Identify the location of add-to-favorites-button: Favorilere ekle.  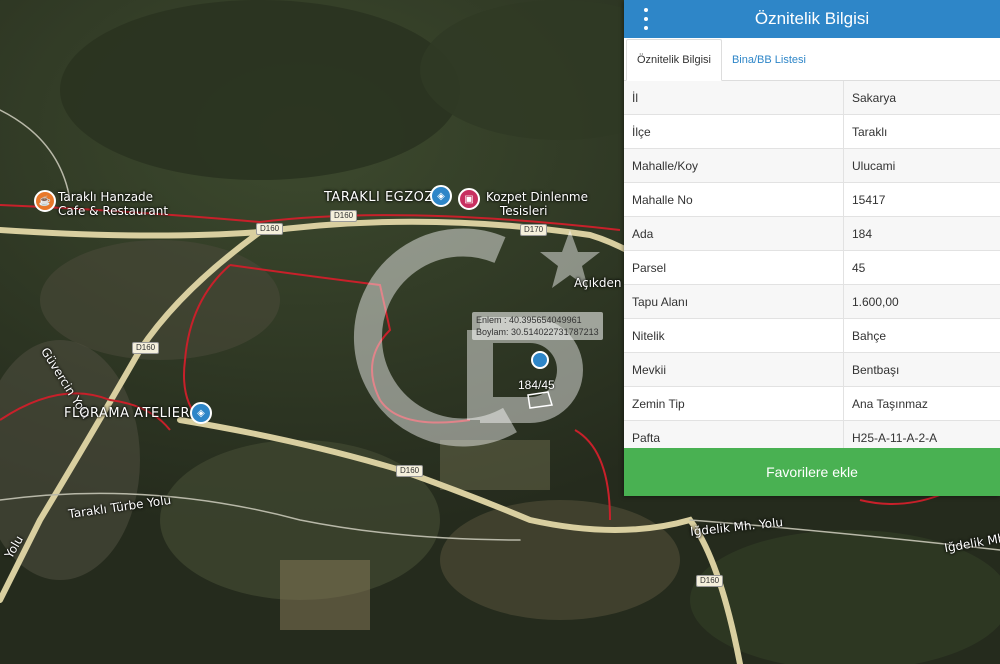
(812, 472).